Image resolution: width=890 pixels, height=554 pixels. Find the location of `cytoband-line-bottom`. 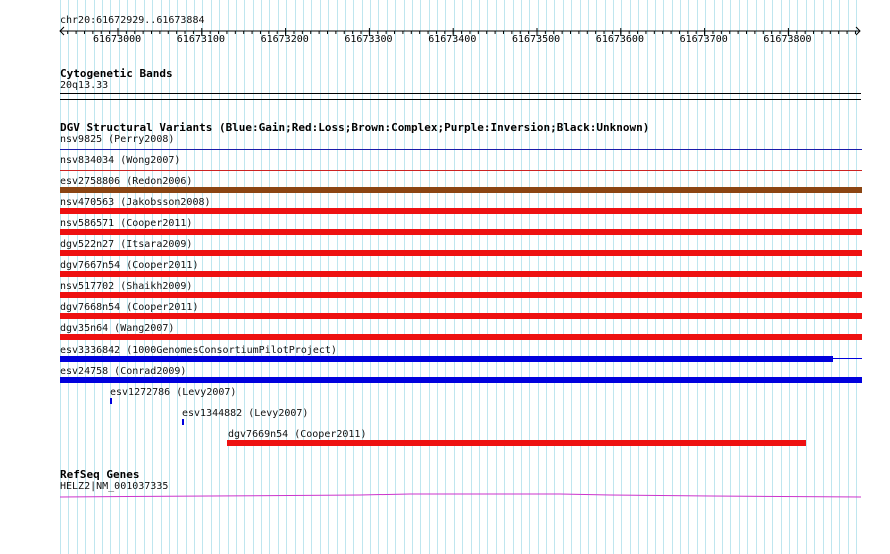

cytoband-line-bottom is located at coordinates (460, 99).